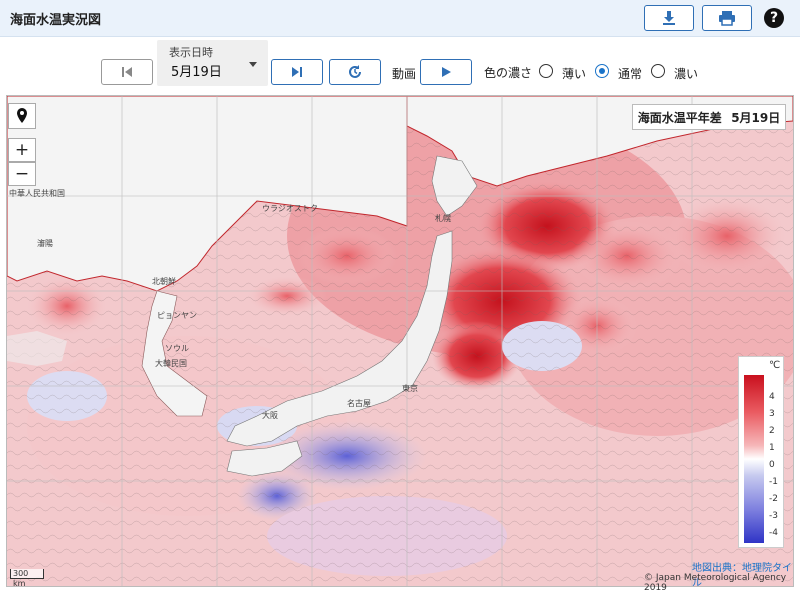  What do you see at coordinates (772, 448) in the screenshot?
I see `legend-tick: 1` at bounding box center [772, 448].